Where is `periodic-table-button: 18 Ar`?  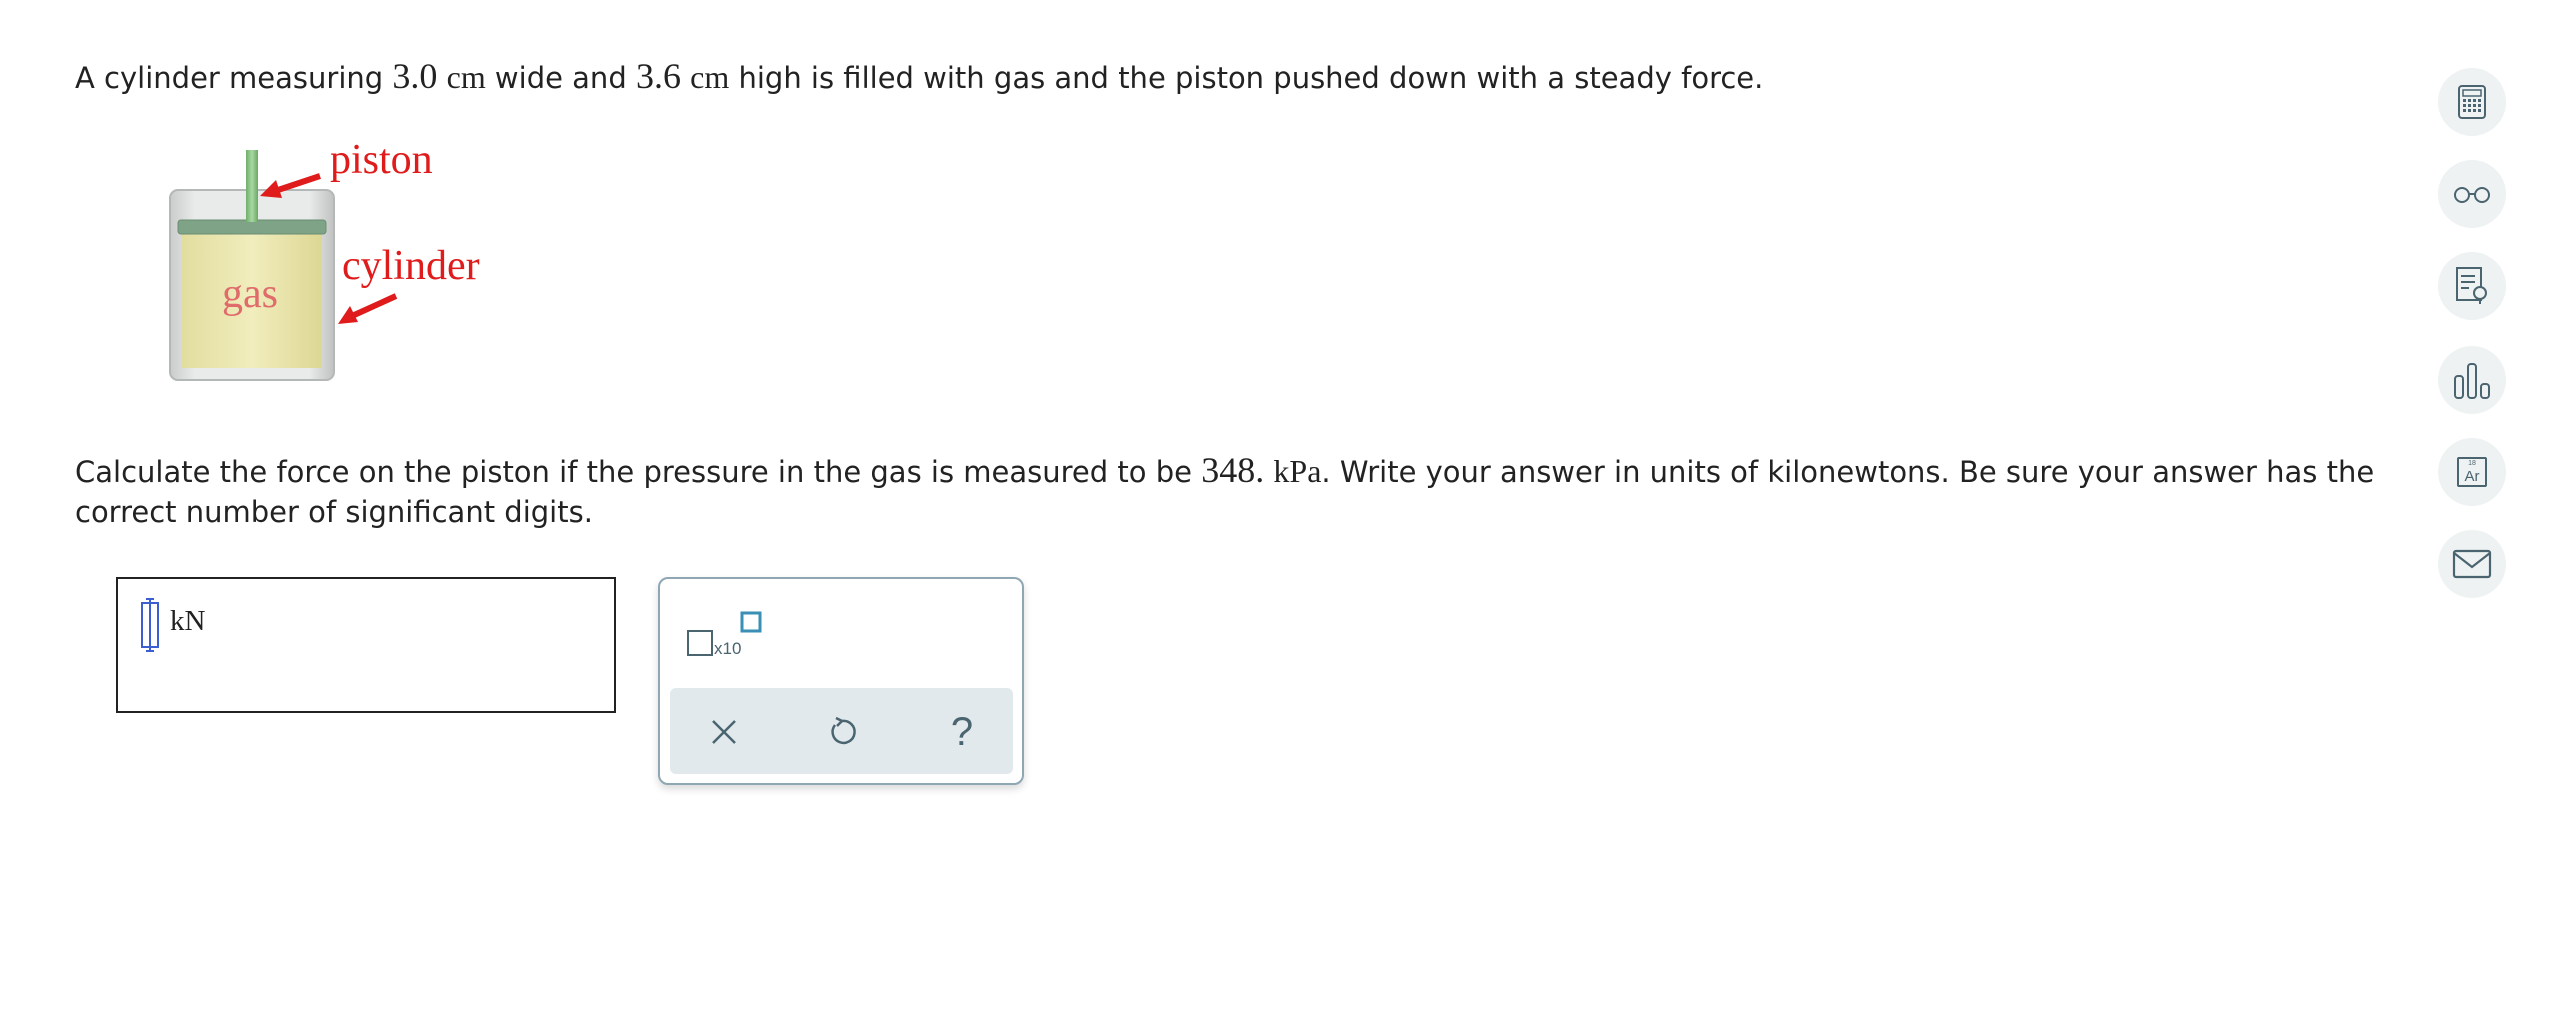
periodic-table-button: 18 Ar is located at coordinates (2472, 472).